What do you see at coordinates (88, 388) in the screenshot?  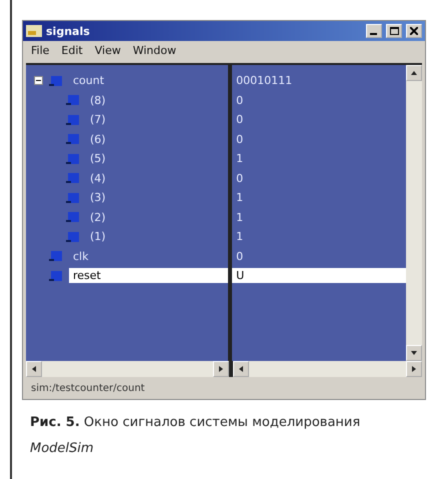 I see `status-text: sim:/testcounter/count` at bounding box center [88, 388].